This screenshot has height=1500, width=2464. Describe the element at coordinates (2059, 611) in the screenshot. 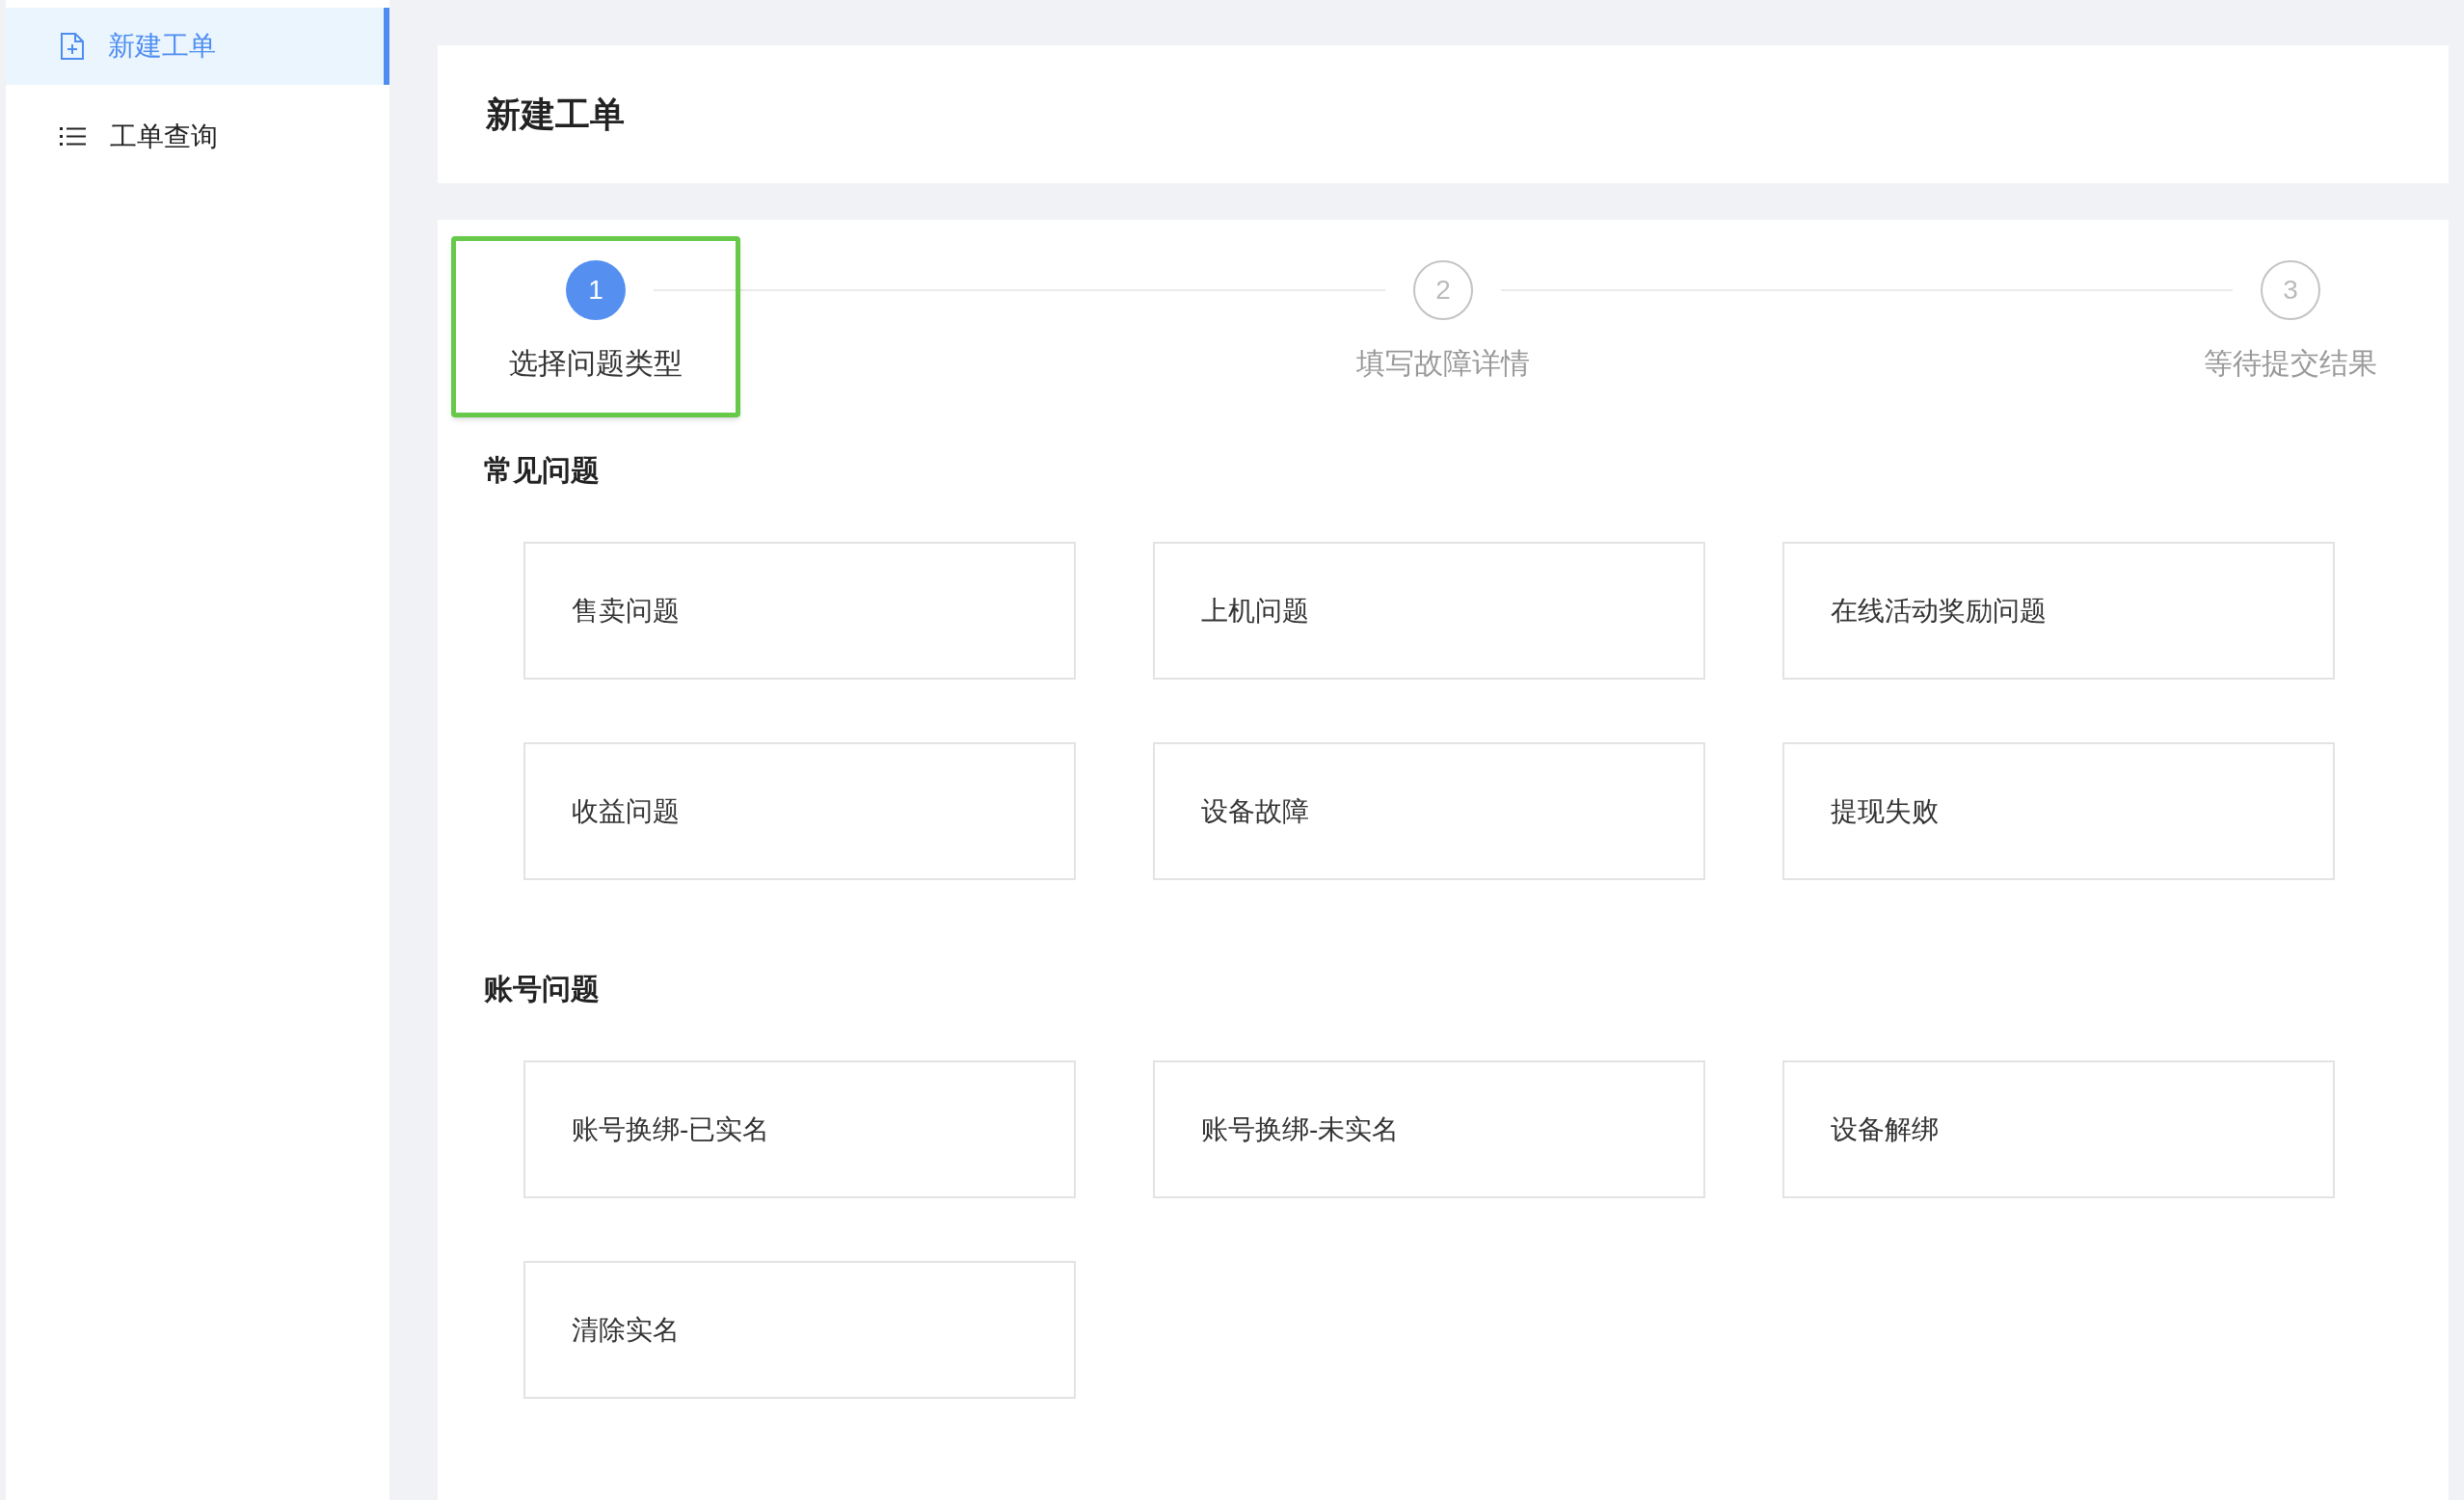

I see `option-tile: 在线活动奖励问题` at that location.